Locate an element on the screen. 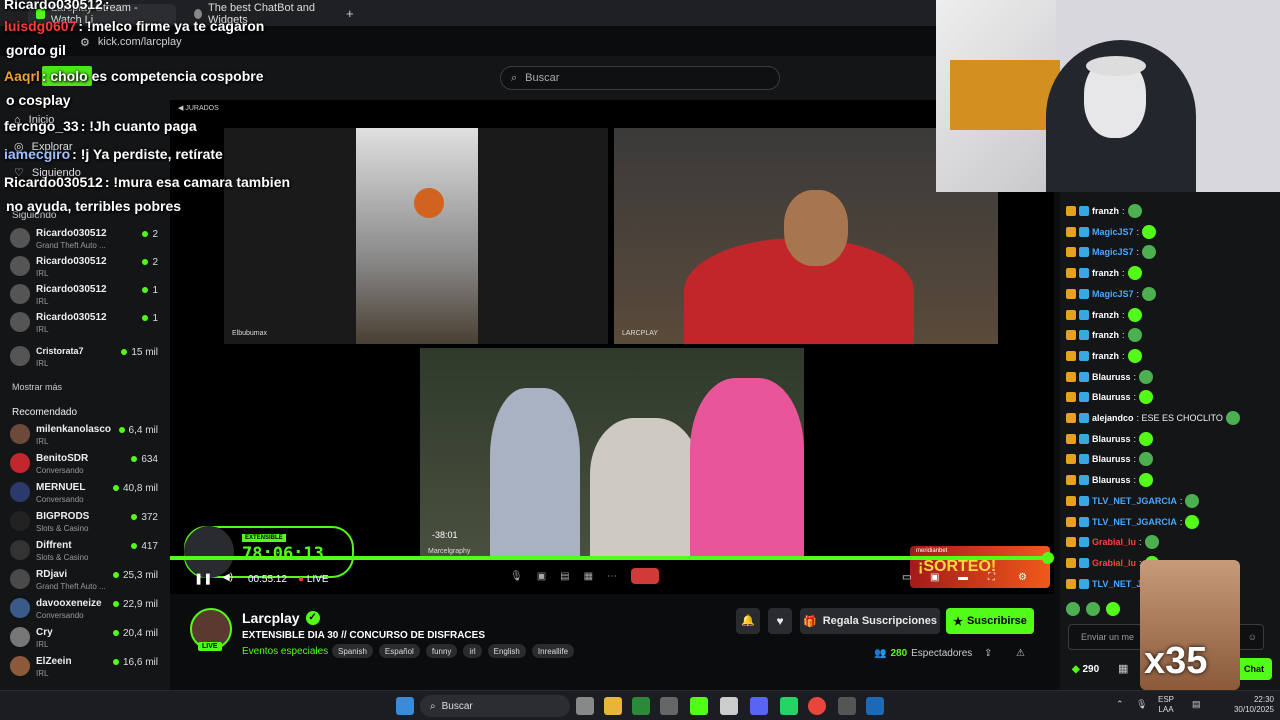  xbox-icon is located at coordinates (641, 706).